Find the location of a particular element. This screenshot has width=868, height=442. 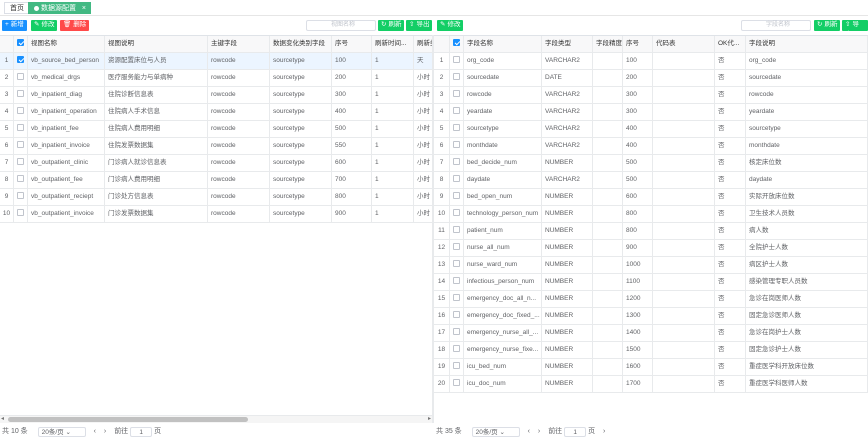

horizontal-scrollbar: ◂ ▸ is located at coordinates (216, 419).